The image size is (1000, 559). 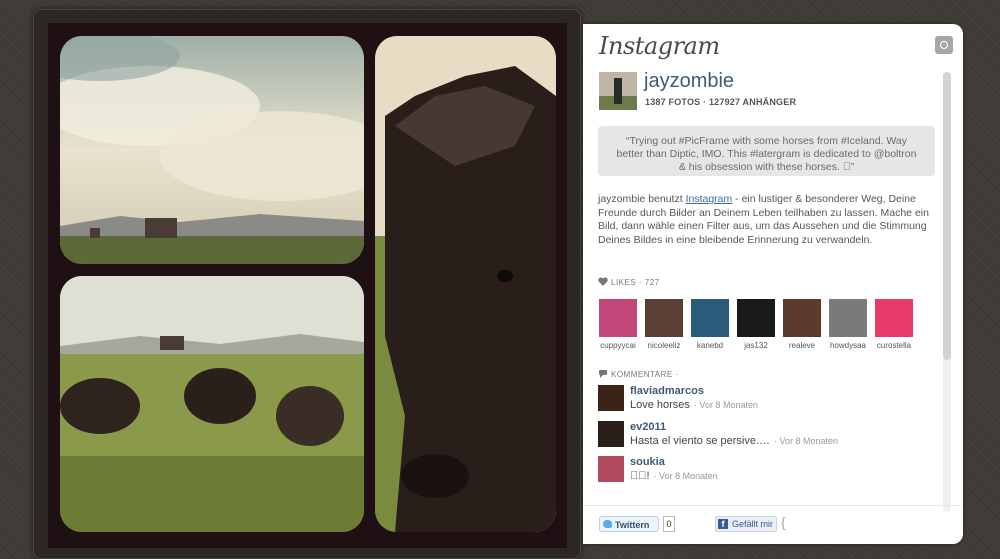 I want to click on liker-name: realeve, so click(x=802, y=345).